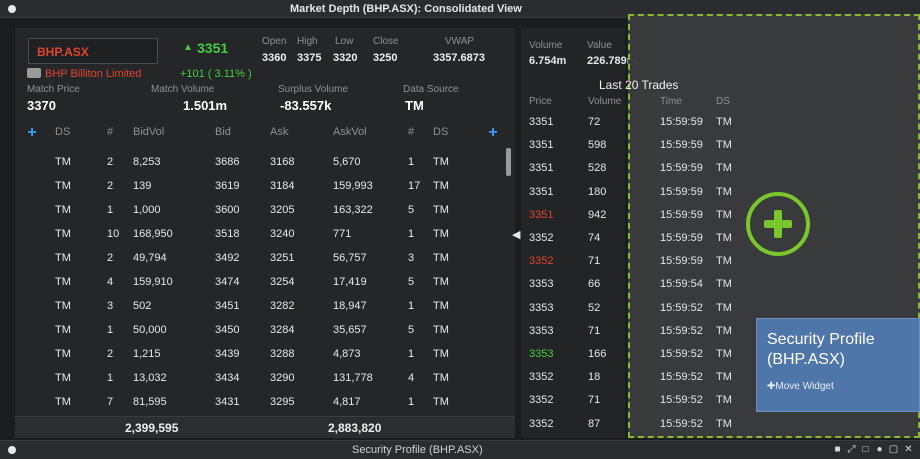 This screenshot has width=920, height=459. I want to click on total-bid-volume: 2,399,595, so click(152, 428).